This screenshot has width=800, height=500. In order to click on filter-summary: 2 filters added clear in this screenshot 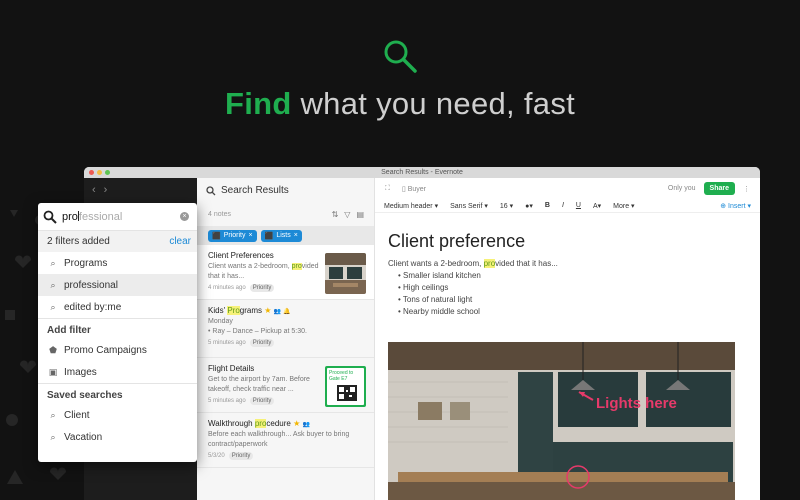, I will do `click(117, 241)`.